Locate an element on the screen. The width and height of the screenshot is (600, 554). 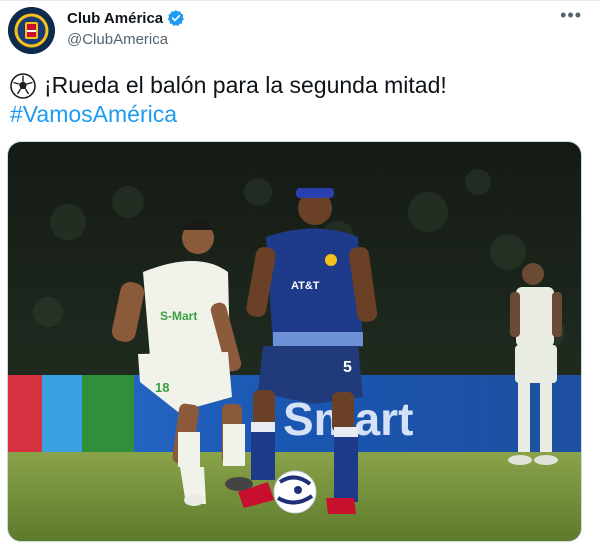
america-number: 5 is located at coordinates (347, 367).